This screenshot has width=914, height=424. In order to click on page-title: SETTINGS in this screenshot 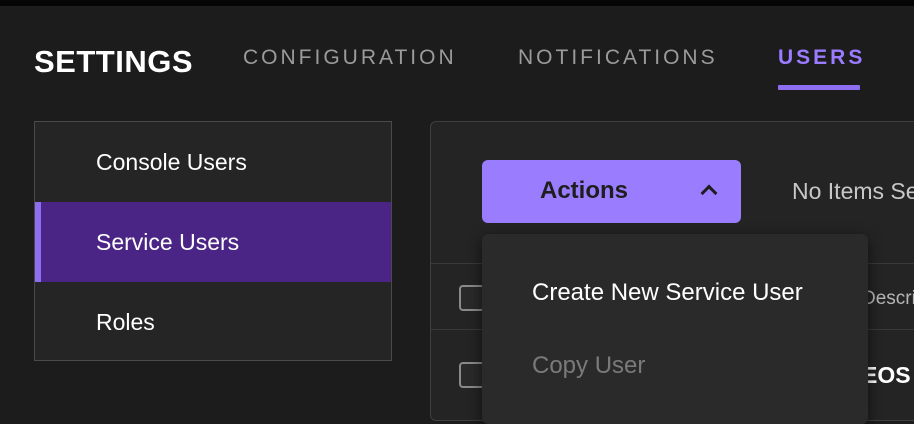, I will do `click(114, 61)`.